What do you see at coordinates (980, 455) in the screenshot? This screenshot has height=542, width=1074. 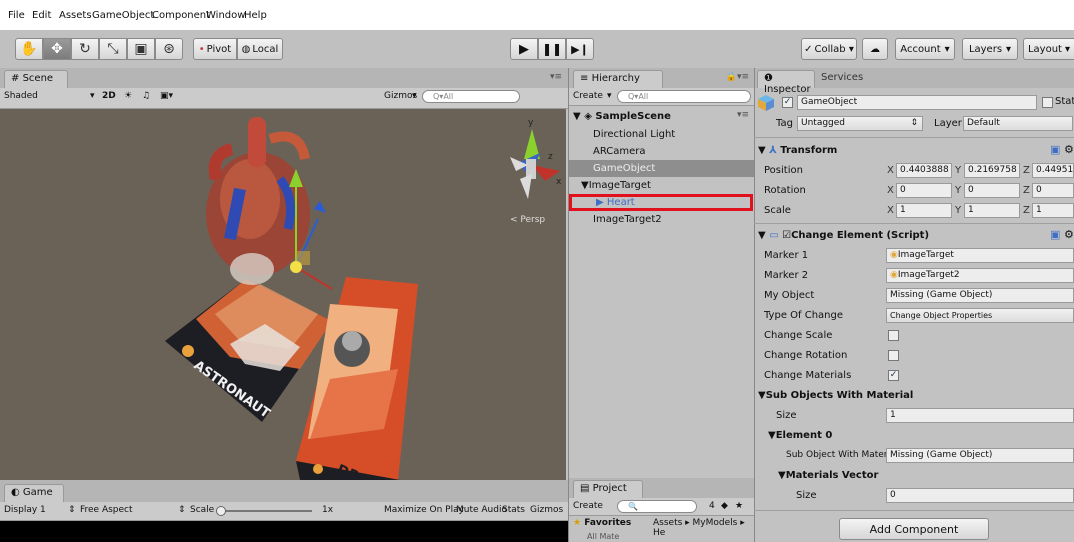 I see `subobjmat-field: Missing (Game Object)` at bounding box center [980, 455].